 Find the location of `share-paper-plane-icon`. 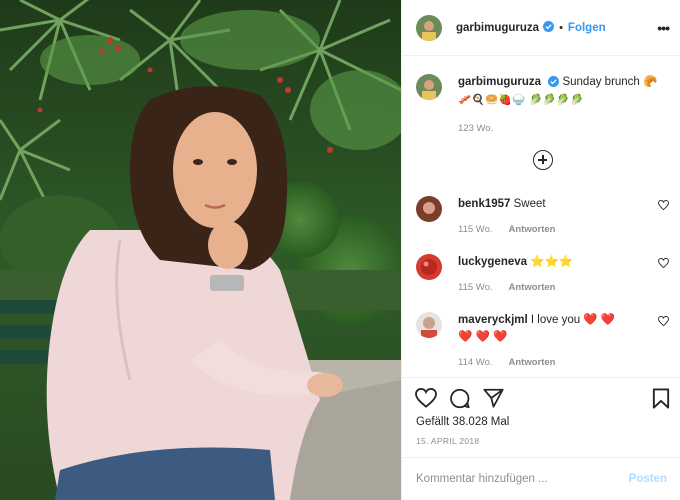

share-paper-plane-icon is located at coordinates (493, 399).